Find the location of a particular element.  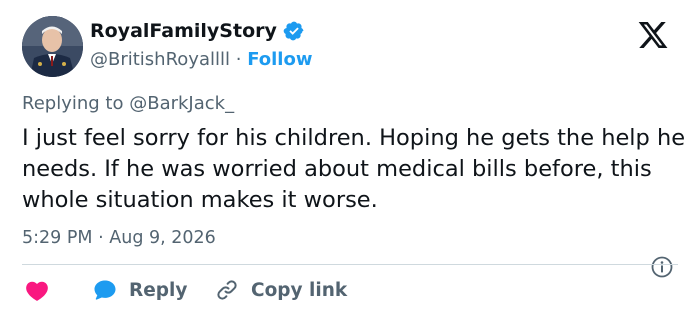

x-logo-icon is located at coordinates (653, 35).